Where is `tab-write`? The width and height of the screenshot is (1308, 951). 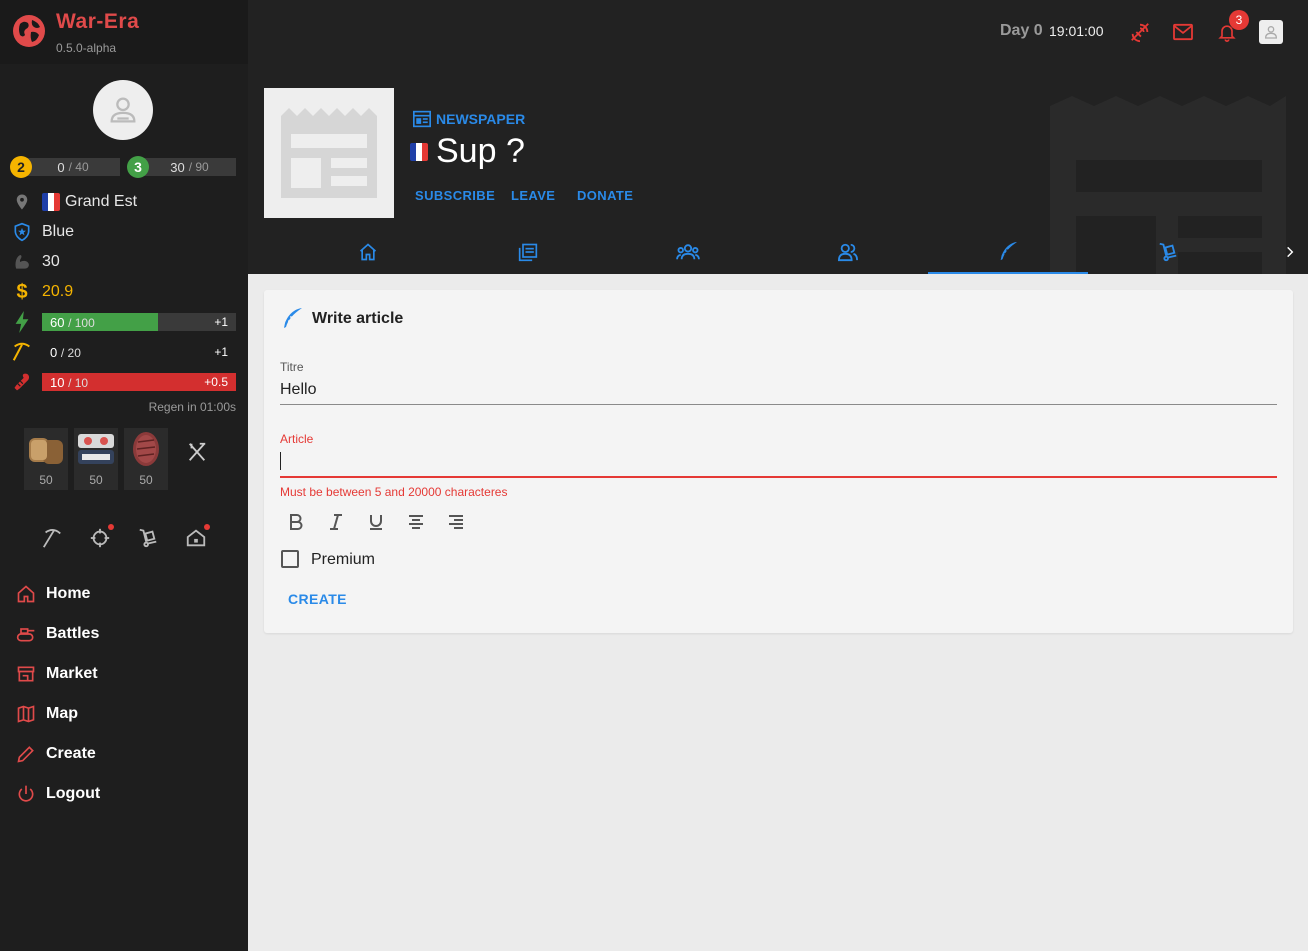 tab-write is located at coordinates (1008, 252).